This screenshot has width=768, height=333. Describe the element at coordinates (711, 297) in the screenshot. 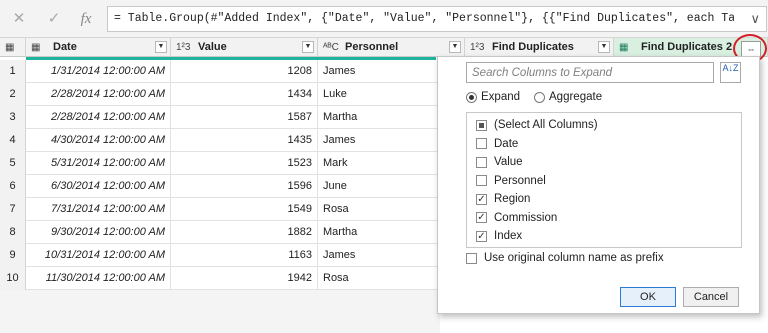

I see `cancel-button: Cancel` at that location.